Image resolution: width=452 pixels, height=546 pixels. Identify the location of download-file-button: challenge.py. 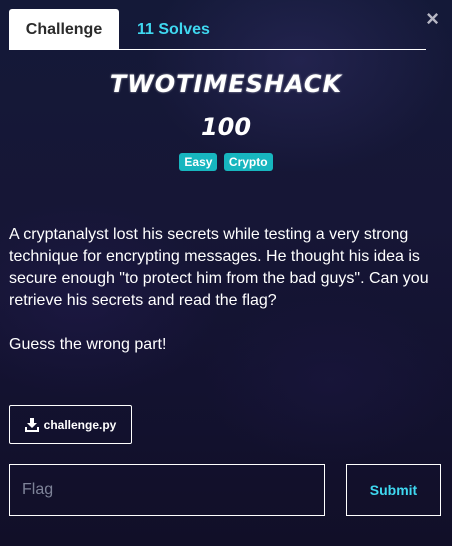
(70, 424).